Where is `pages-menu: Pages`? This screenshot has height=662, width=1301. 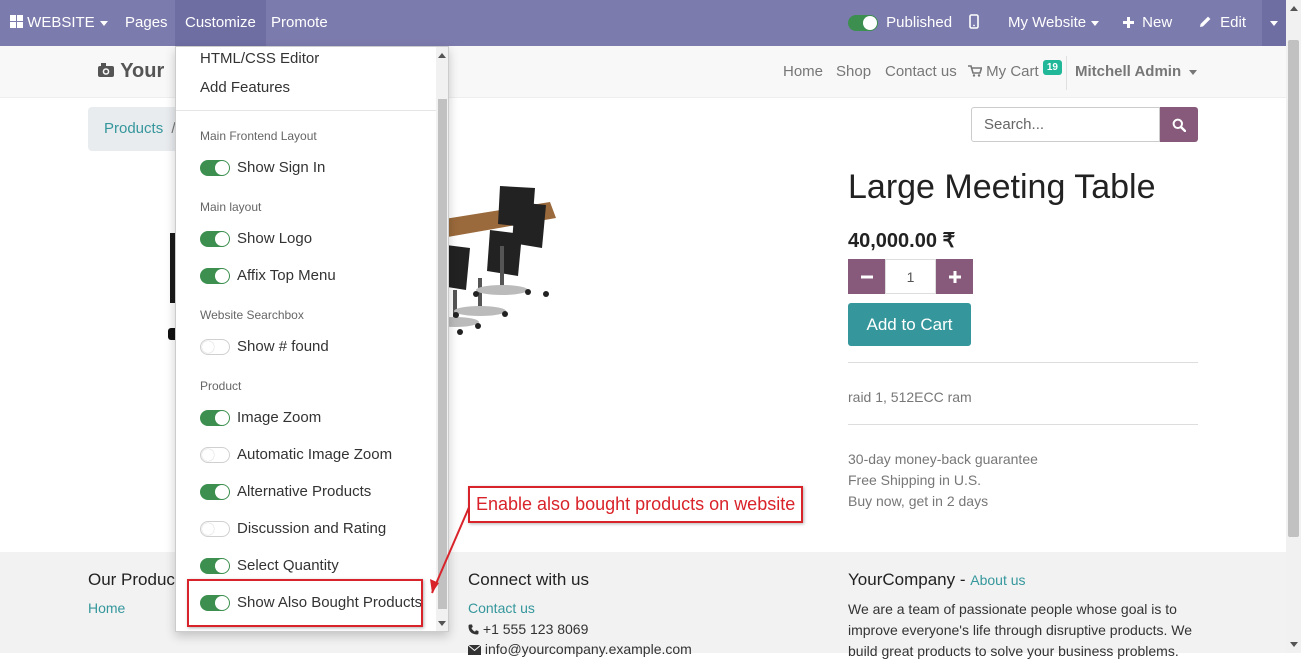 pages-menu: Pages is located at coordinates (146, 23).